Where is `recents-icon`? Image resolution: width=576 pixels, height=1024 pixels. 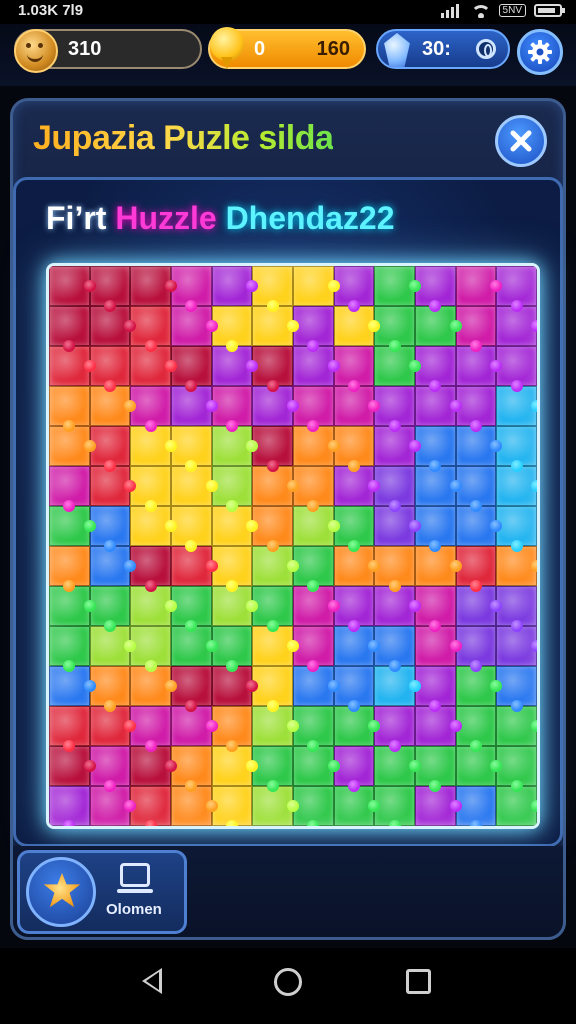 recents-icon is located at coordinates (418, 981).